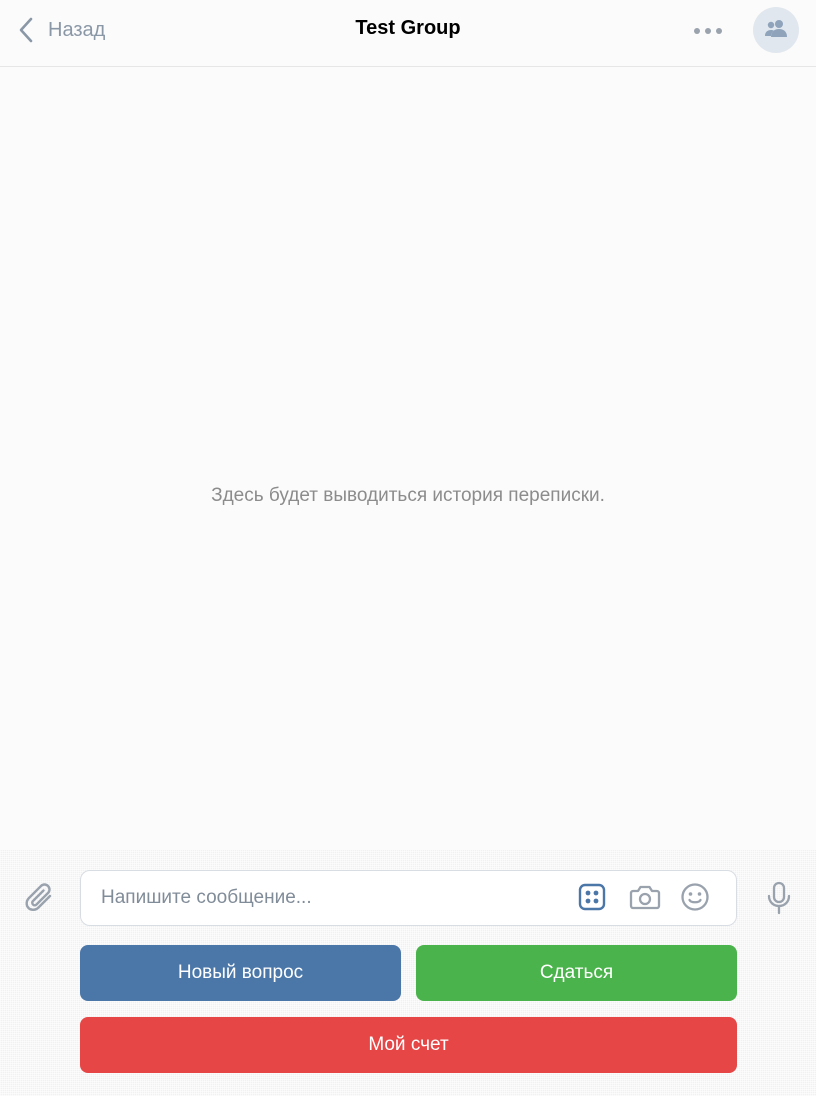 This screenshot has height=1096, width=816. I want to click on message-input-box, so click(408, 898).